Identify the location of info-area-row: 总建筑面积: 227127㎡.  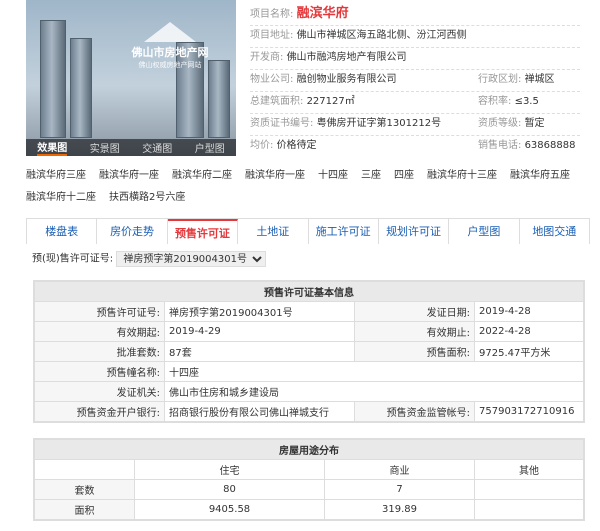
(302, 102).